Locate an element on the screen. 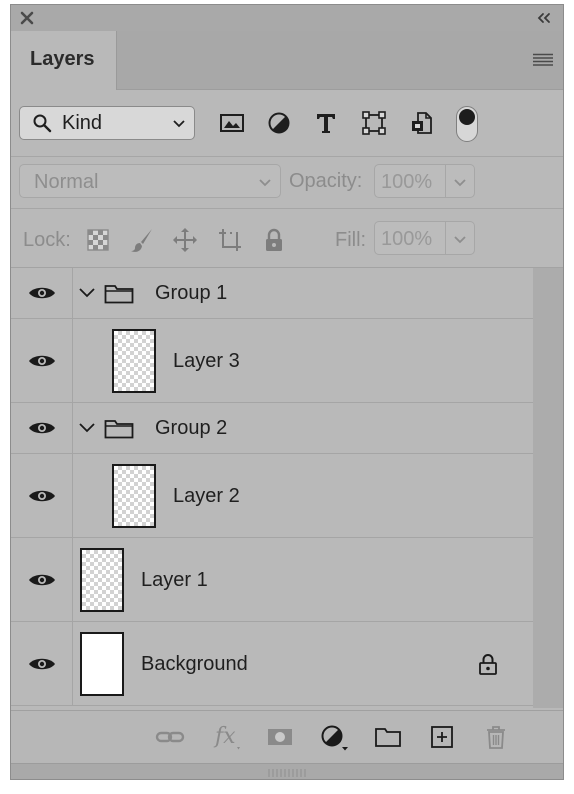 This screenshot has width=574, height=794. layer-style-icon: fx is located at coordinates (228, 737).